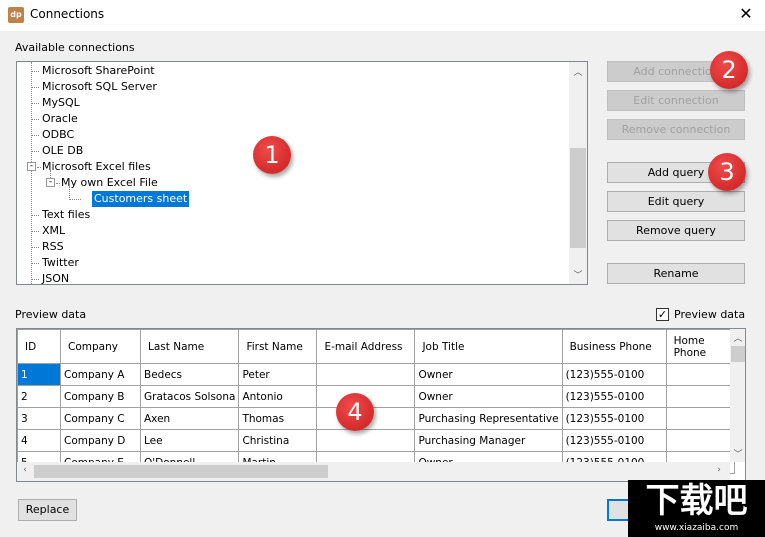  What do you see at coordinates (109, 183) in the screenshot?
I see `tree-item: My own Excel File` at bounding box center [109, 183].